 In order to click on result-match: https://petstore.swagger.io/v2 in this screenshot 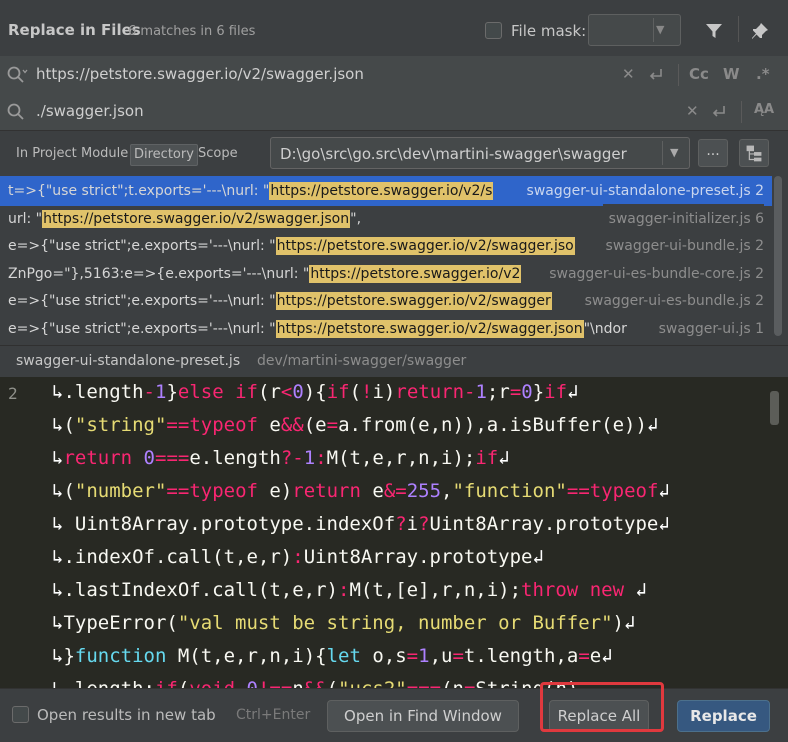, I will do `click(415, 273)`.